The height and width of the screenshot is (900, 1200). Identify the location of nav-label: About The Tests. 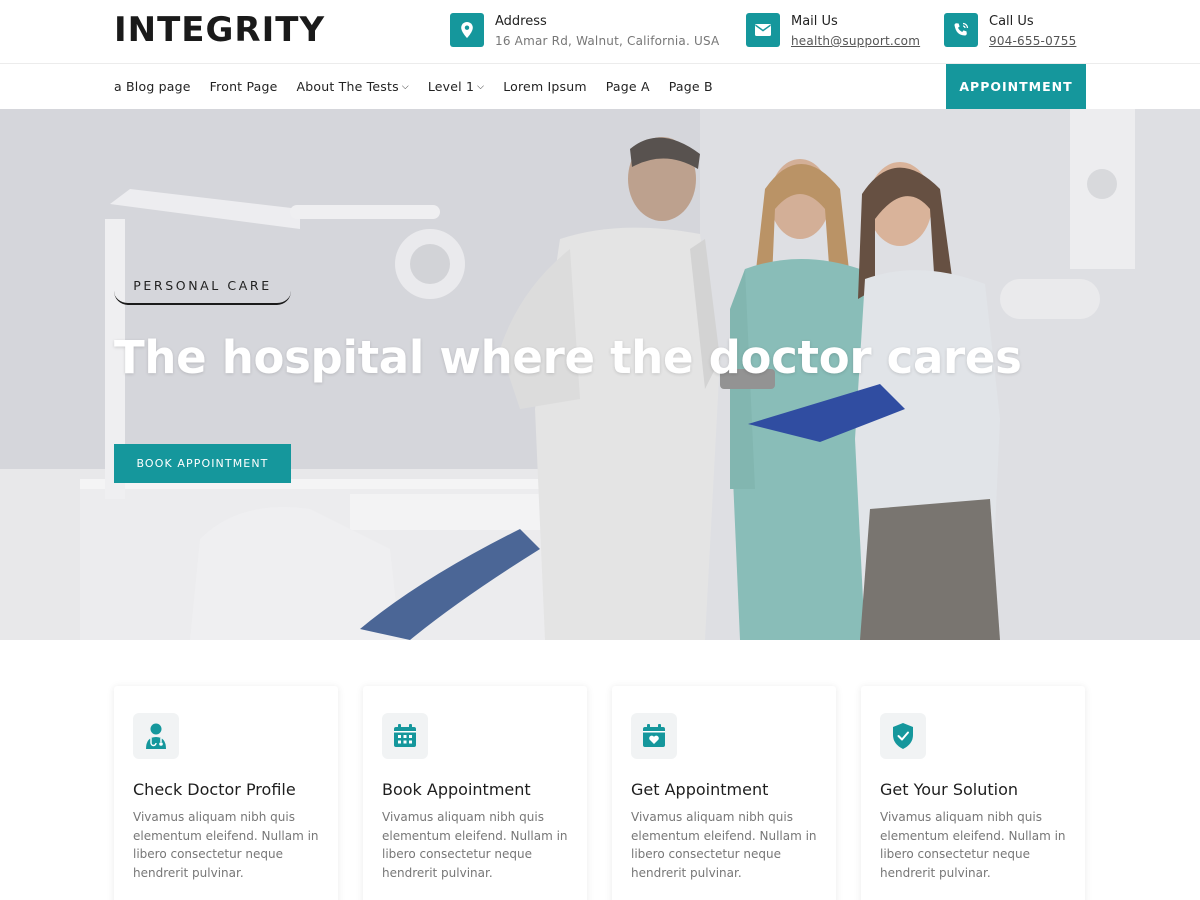
(347, 86).